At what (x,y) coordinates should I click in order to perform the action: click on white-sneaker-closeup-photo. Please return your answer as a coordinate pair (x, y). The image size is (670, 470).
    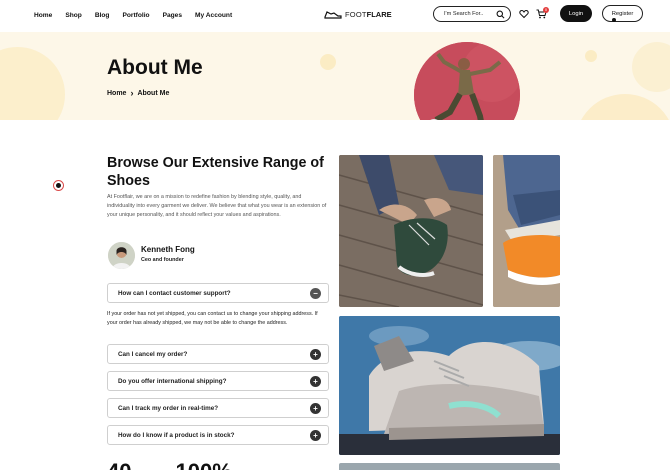
    Looking at the image, I should click on (449, 385).